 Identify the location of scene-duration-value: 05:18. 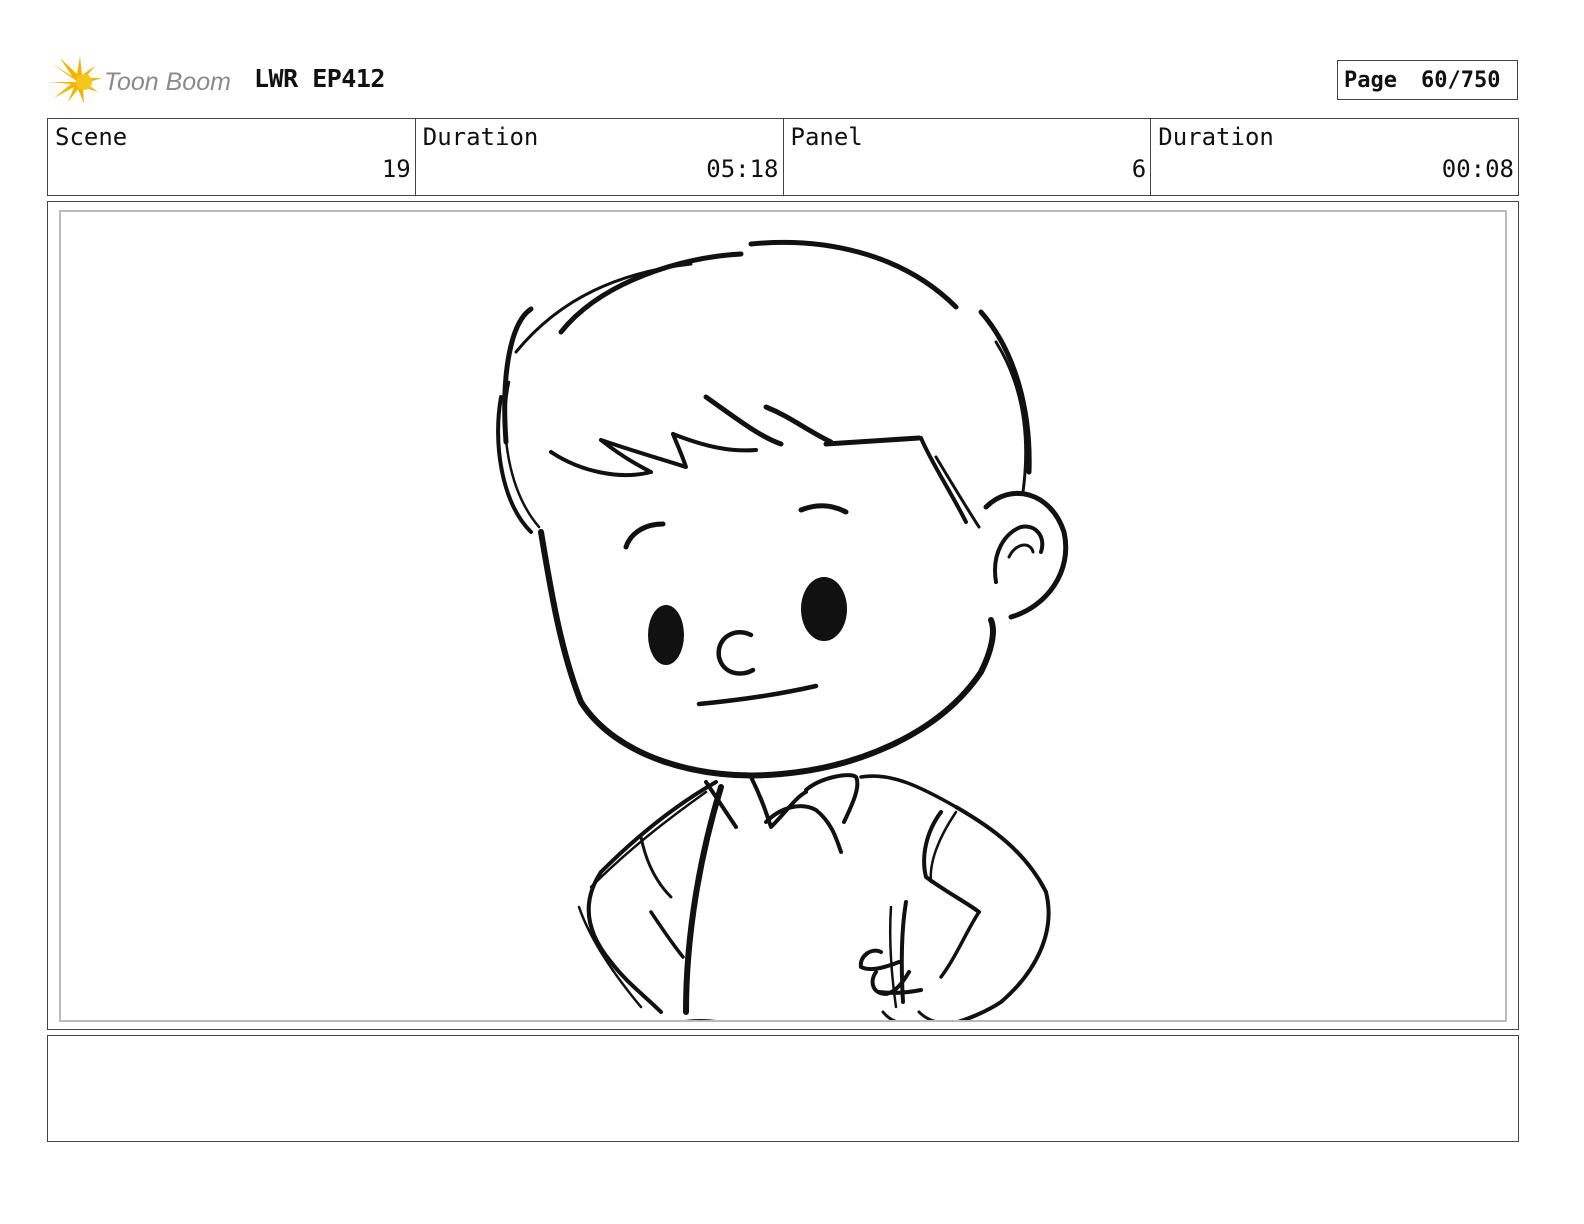
(742, 169).